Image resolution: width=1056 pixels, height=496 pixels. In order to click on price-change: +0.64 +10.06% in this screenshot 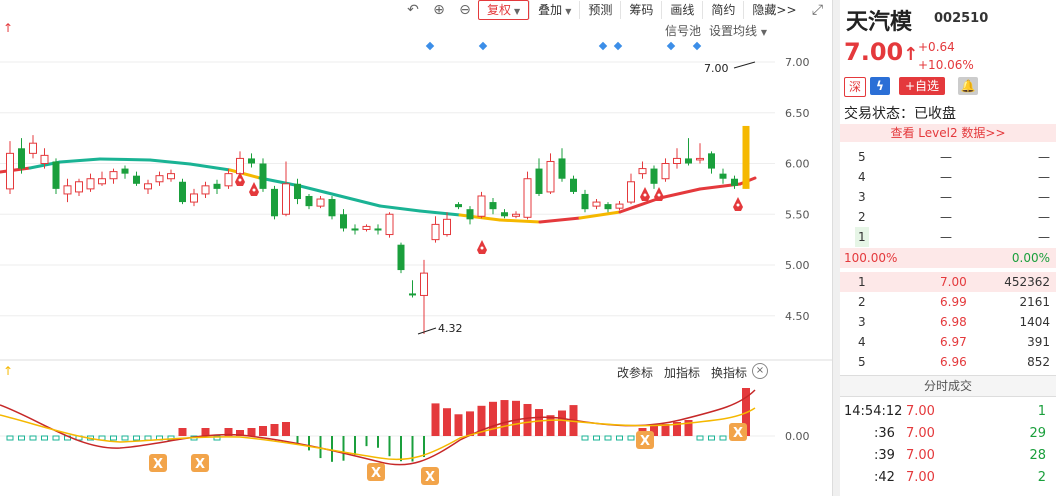, I will do `click(946, 56)`.